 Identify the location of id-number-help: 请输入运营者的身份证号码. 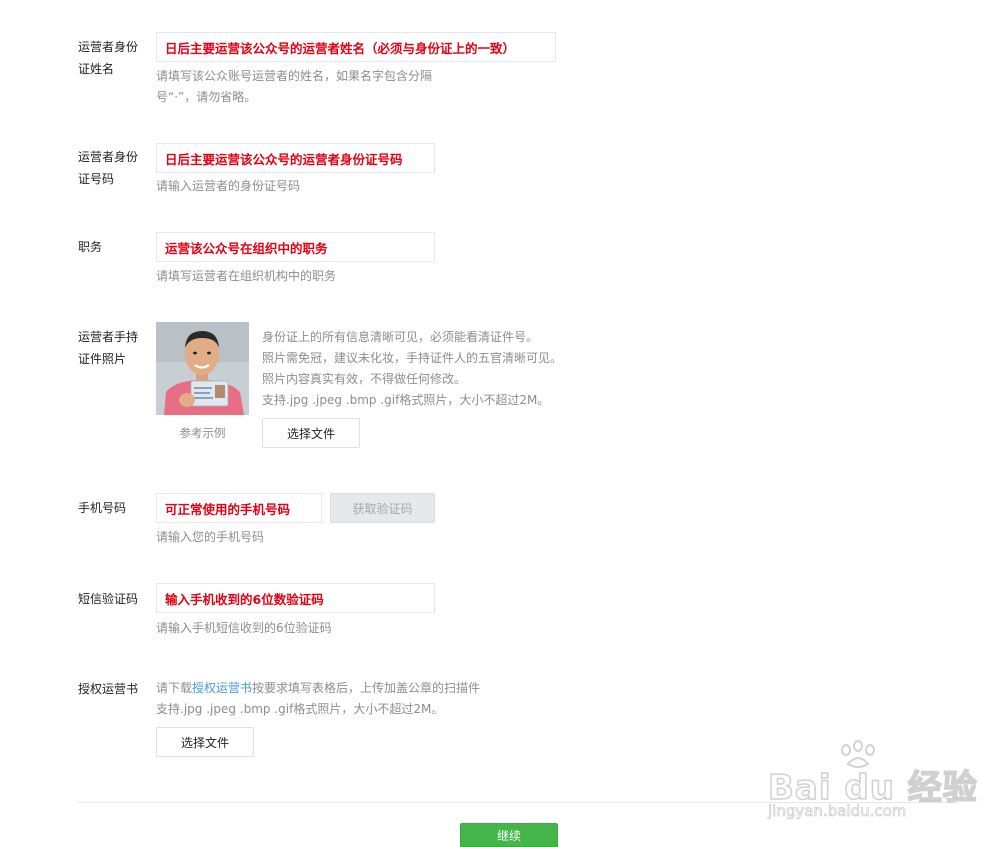
(228, 186).